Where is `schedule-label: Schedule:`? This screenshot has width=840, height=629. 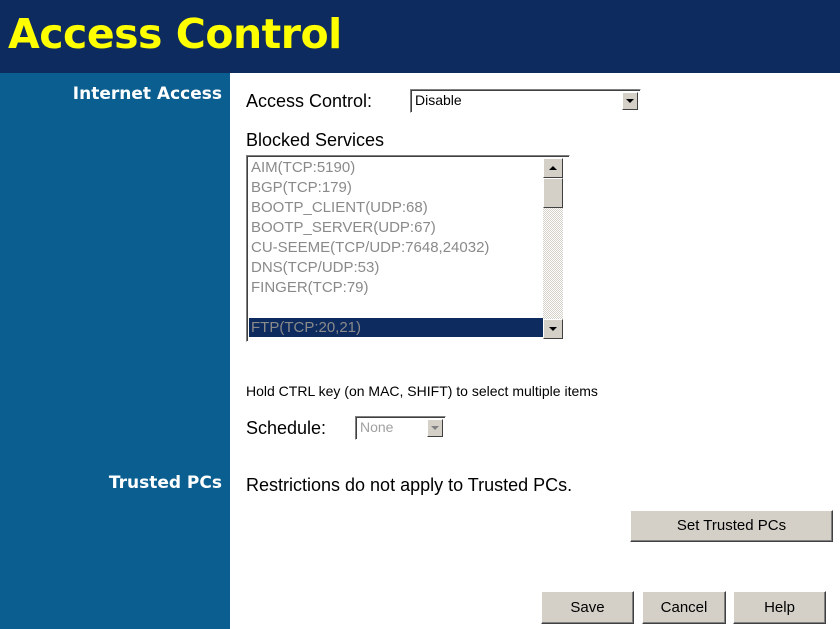 schedule-label: Schedule: is located at coordinates (286, 428).